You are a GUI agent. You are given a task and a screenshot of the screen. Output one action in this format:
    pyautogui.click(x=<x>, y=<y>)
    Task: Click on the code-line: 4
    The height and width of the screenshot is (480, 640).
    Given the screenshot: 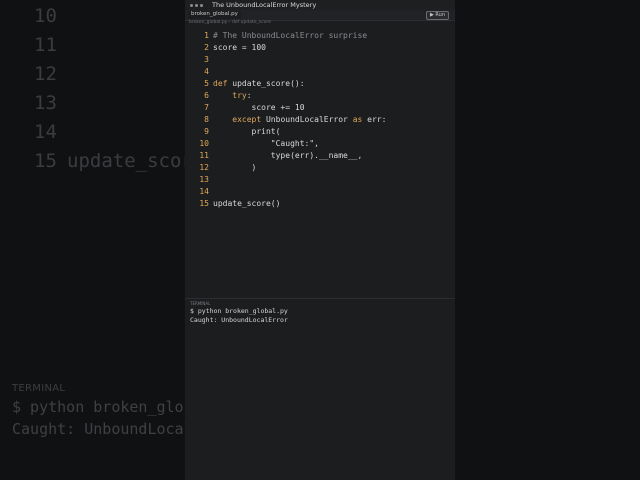 What is the action you would take?
    pyautogui.click(x=206, y=71)
    